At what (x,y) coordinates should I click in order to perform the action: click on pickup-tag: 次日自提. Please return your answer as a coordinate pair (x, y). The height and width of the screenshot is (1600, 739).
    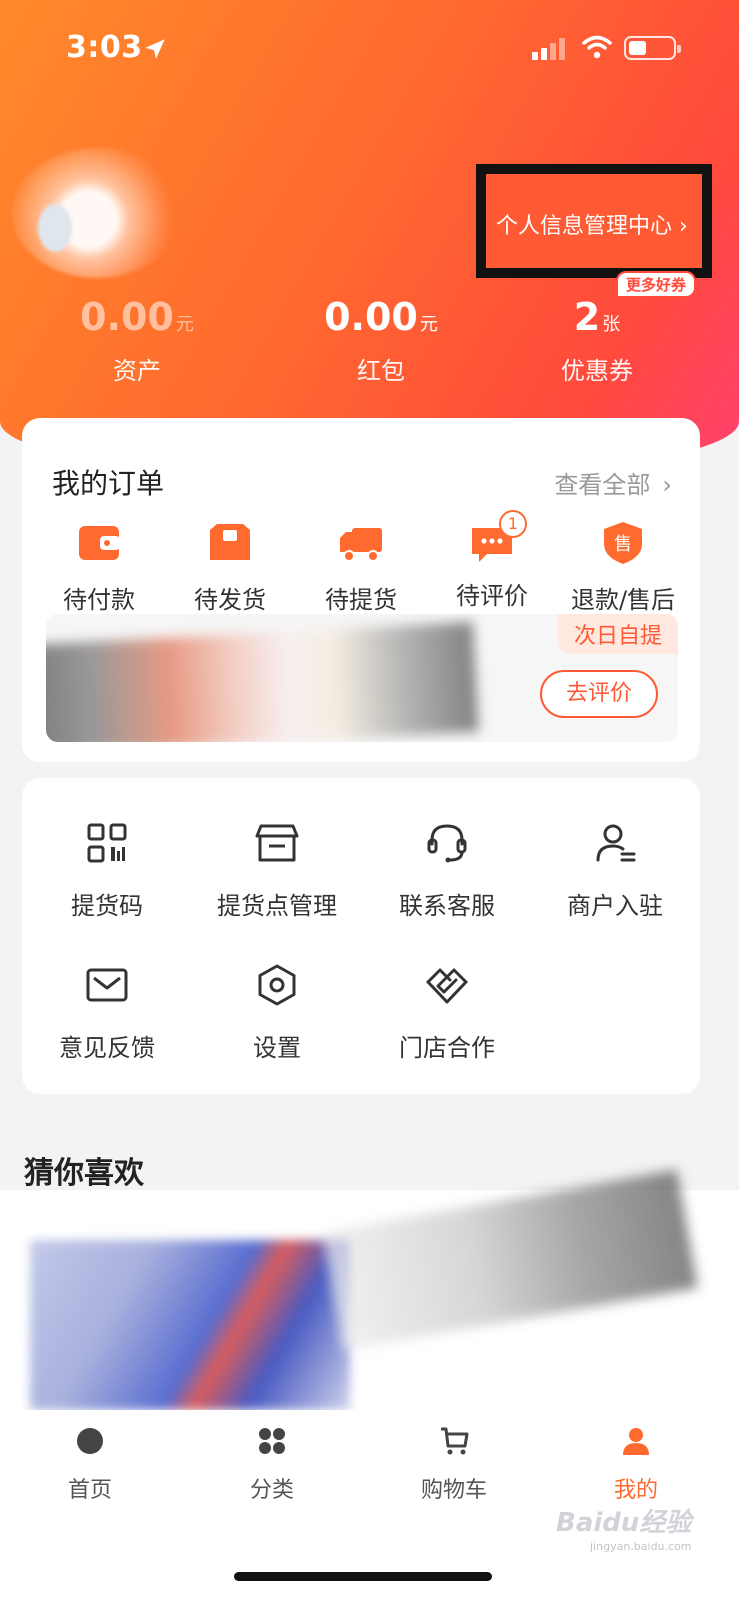
    Looking at the image, I should click on (617, 634).